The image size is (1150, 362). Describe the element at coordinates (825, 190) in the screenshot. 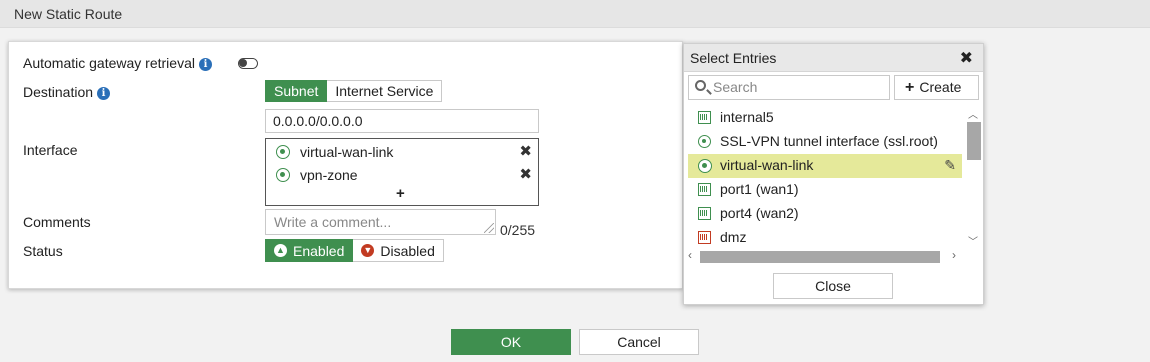

I see `list-item: port1 (wan1)` at that location.